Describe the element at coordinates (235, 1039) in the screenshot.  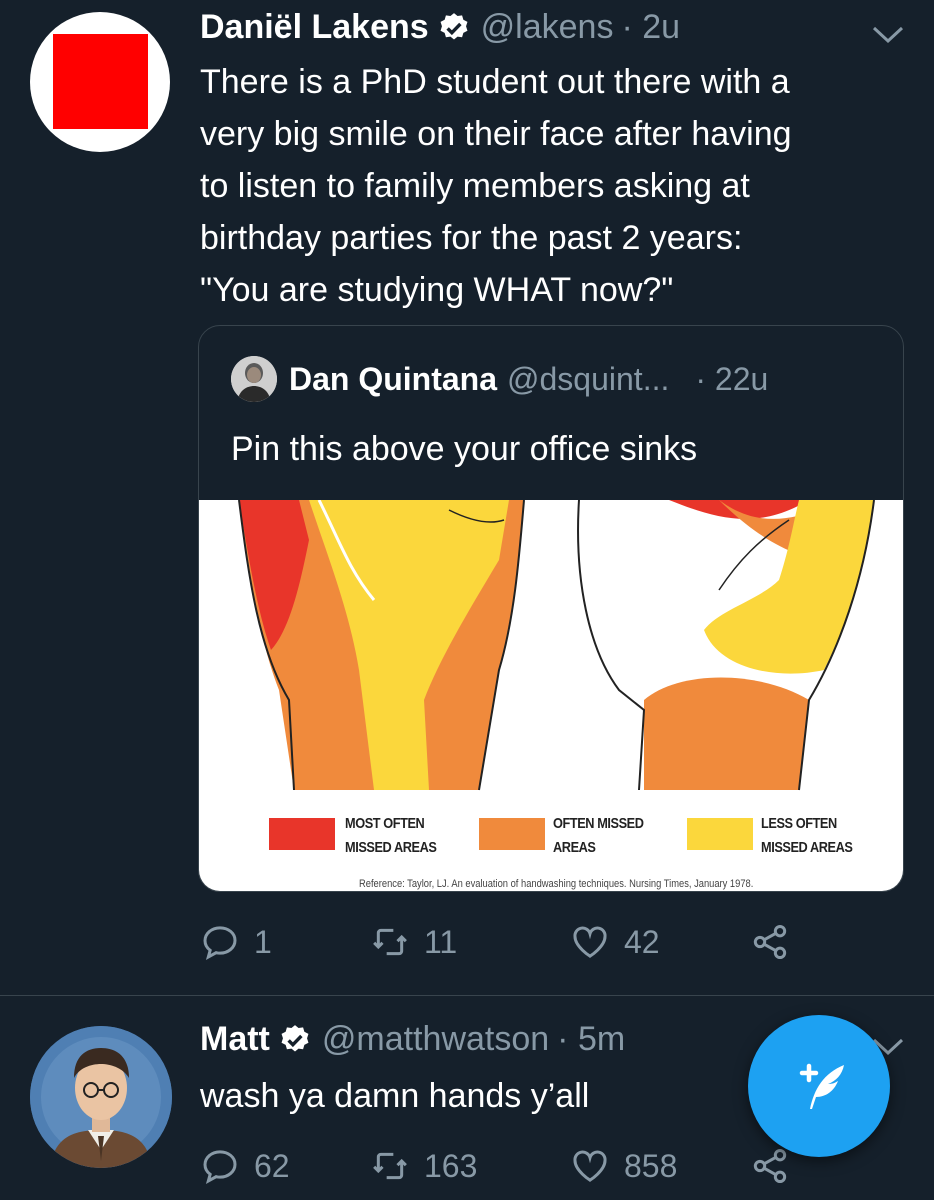
I see `author-name: Matt` at that location.